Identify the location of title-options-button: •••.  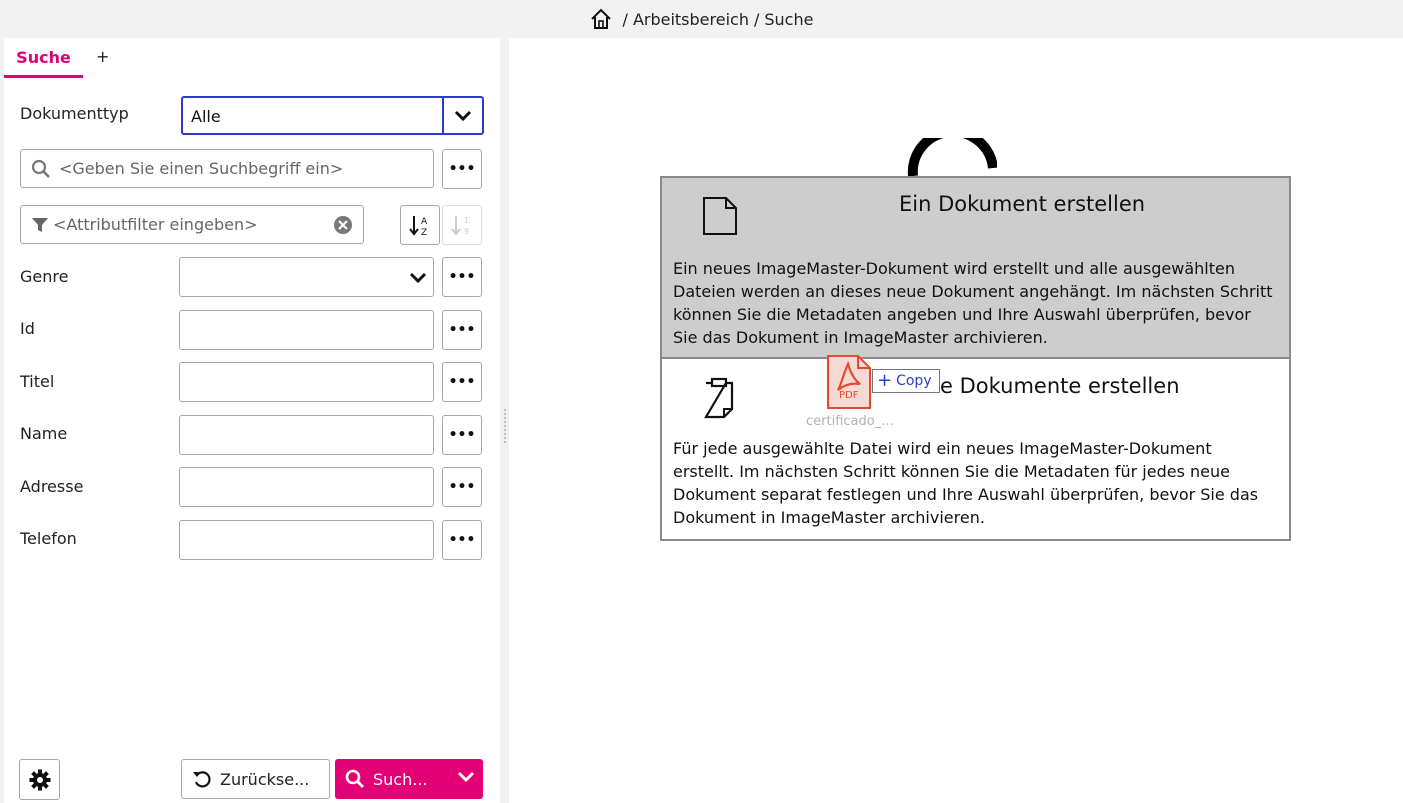
(462, 382).